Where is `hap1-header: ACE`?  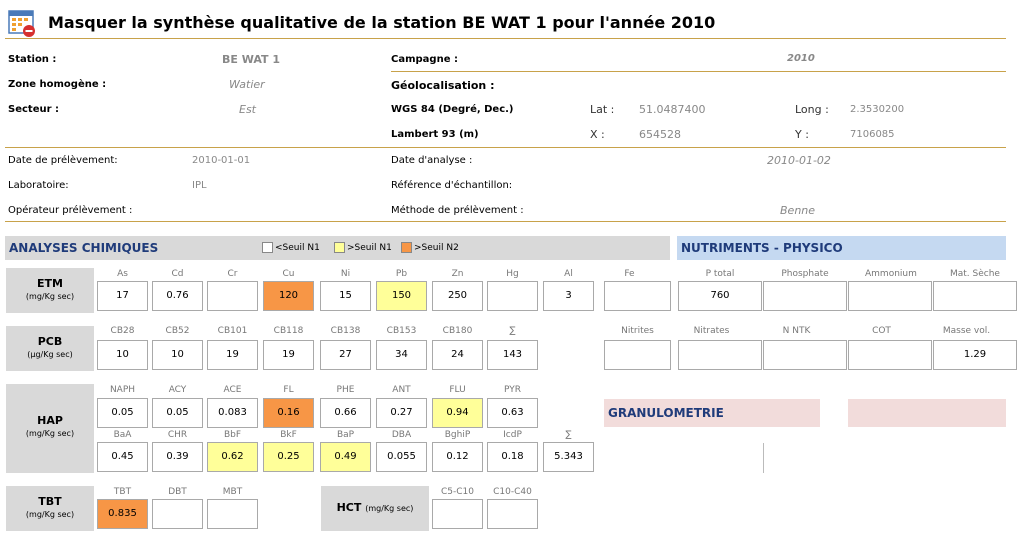
hap1-header: ACE is located at coordinates (232, 390).